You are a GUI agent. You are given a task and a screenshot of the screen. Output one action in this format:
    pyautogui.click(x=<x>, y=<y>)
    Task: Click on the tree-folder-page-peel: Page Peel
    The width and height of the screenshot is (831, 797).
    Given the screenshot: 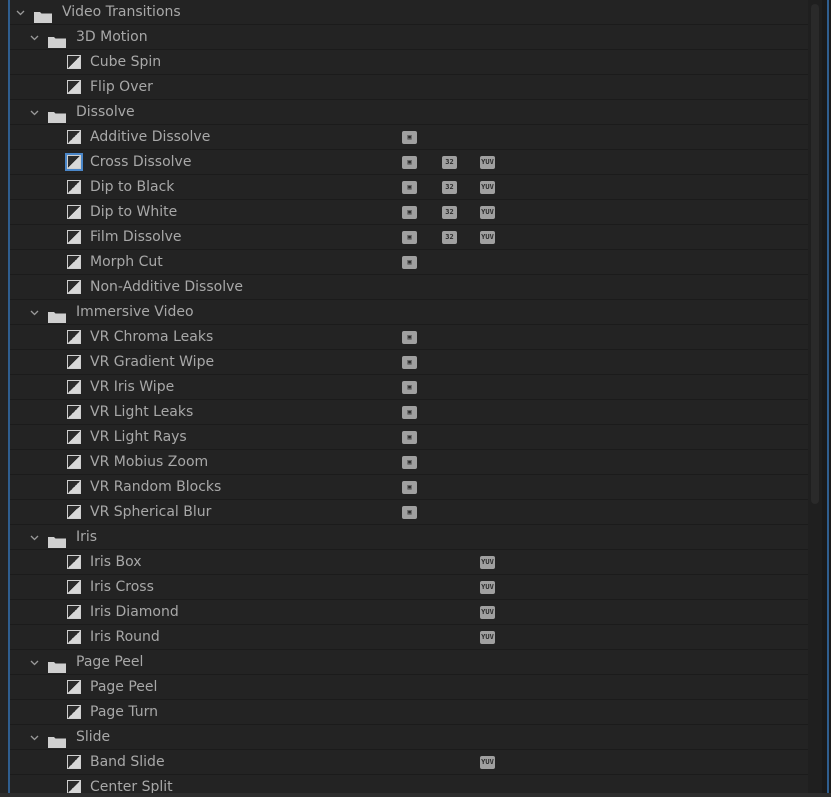 What is the action you would take?
    pyautogui.click(x=409, y=662)
    